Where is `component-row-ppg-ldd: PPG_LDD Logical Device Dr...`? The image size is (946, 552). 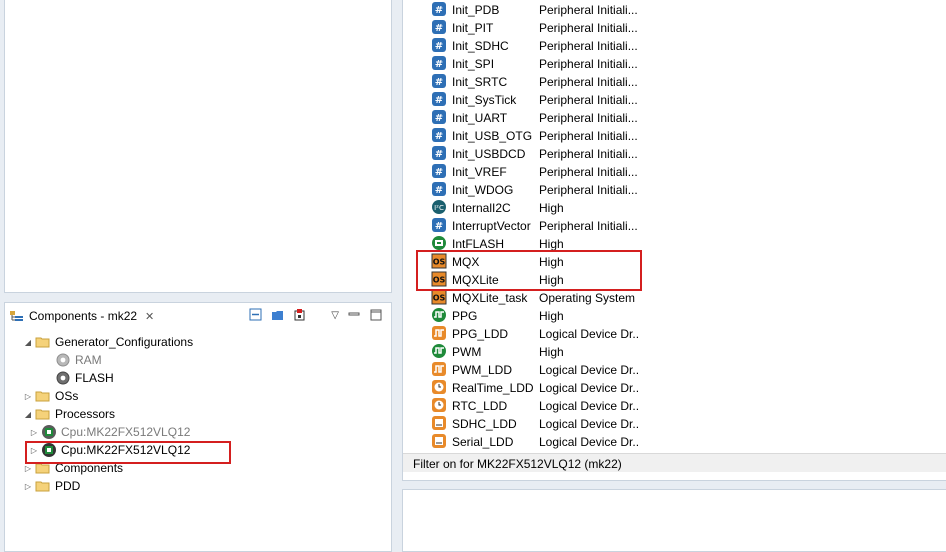
component-row-ppg-ldd: PPG_LDD Logical Device Dr... is located at coordinates (535, 334).